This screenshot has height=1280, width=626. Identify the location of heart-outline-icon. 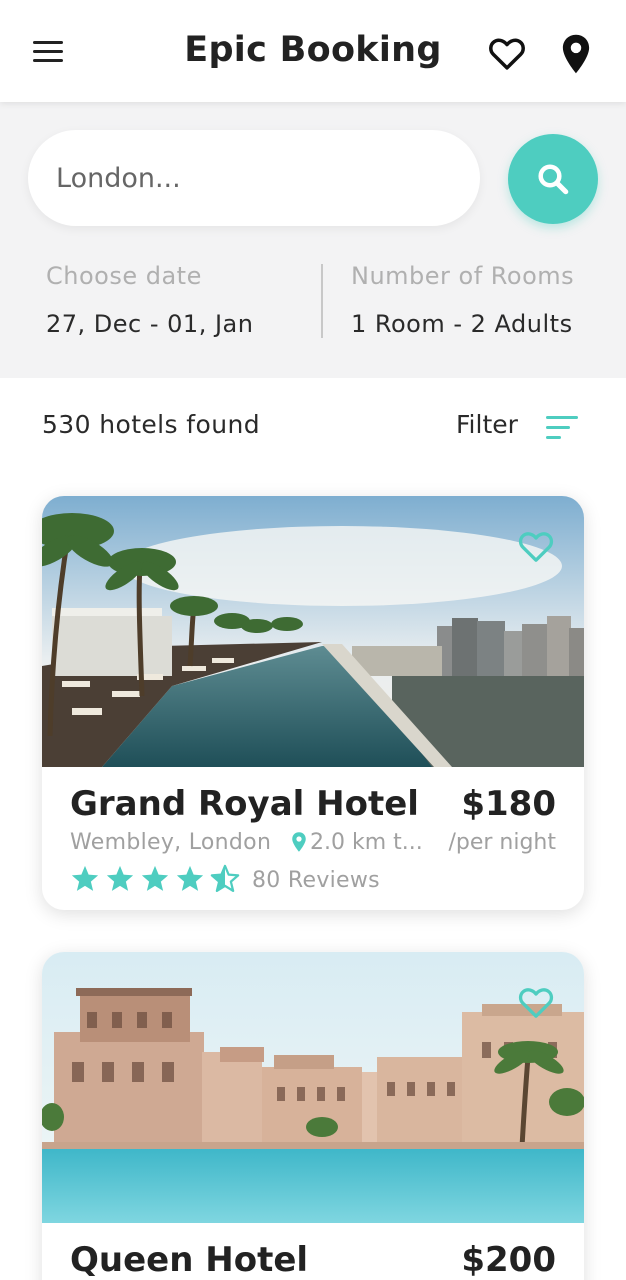
(507, 53).